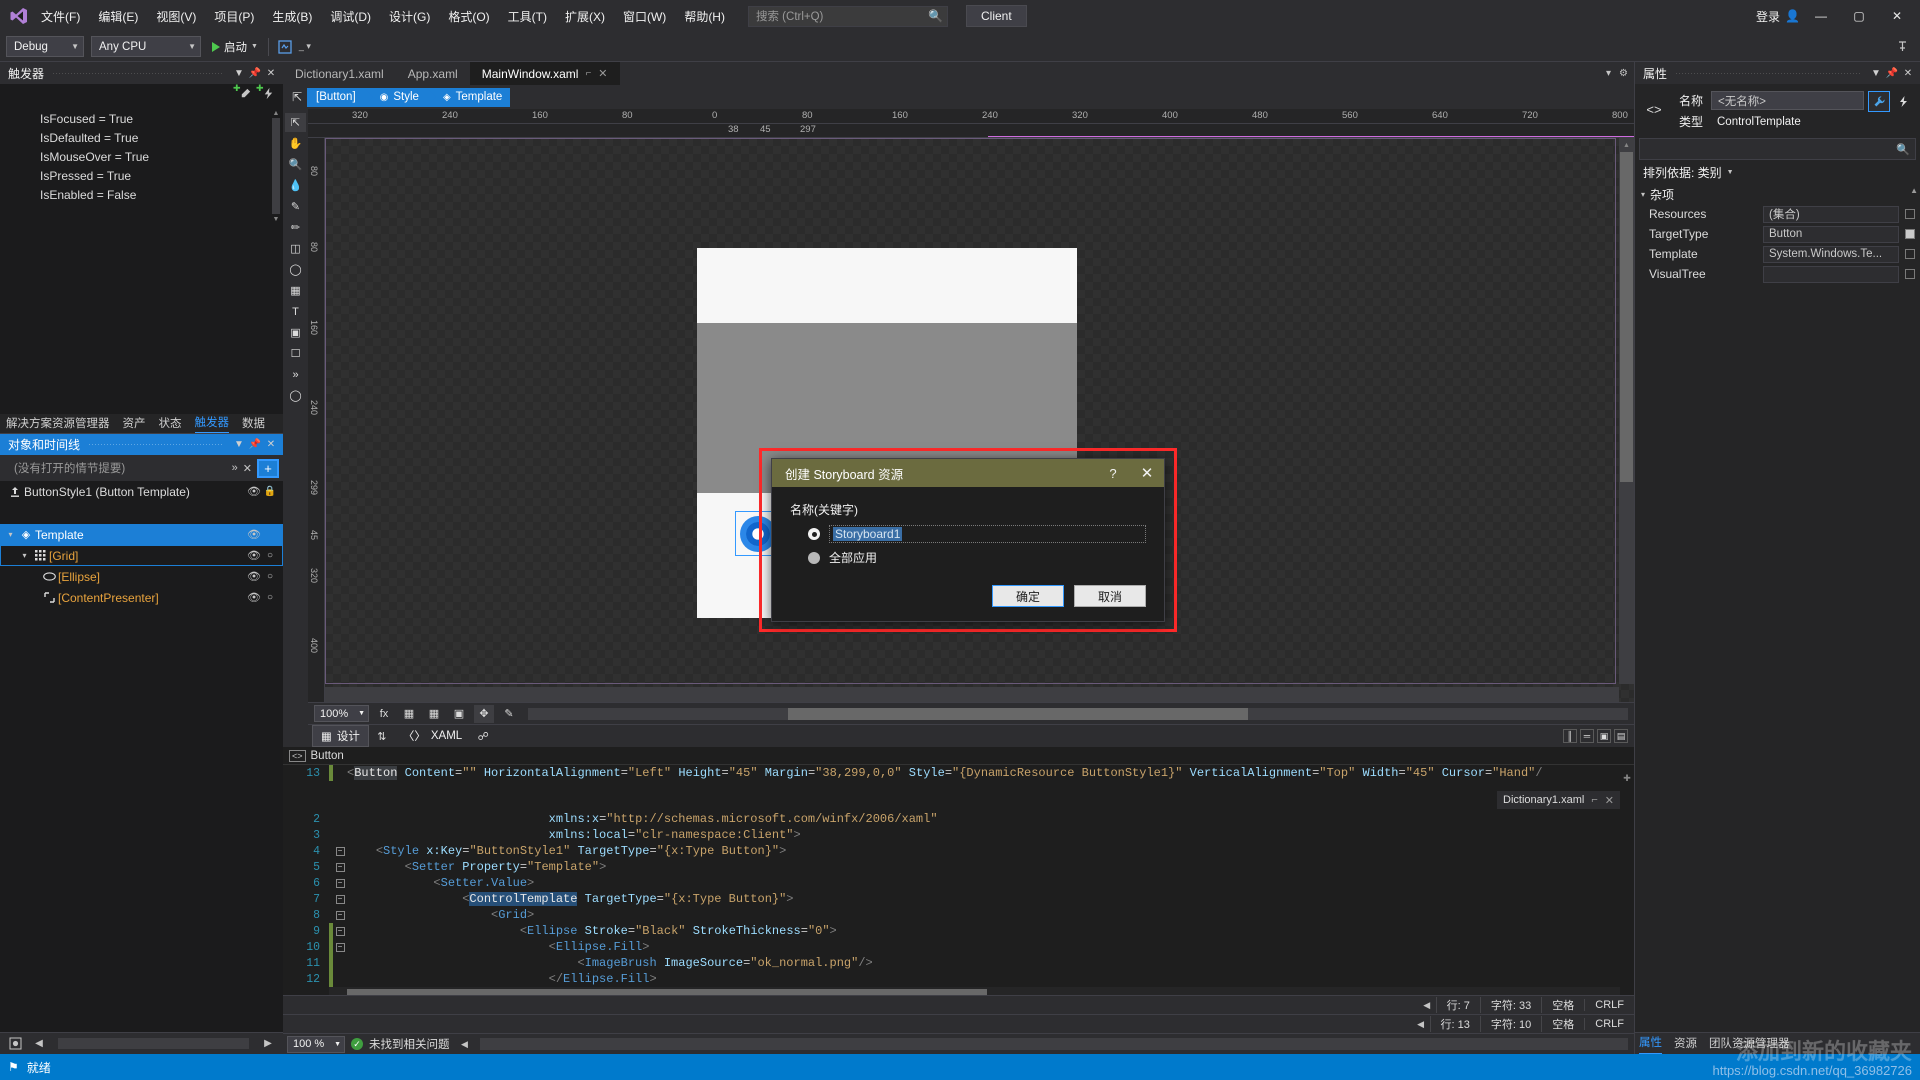 This screenshot has width=1920, height=1080. Describe the element at coordinates (10, 534) in the screenshot. I see `expander-icon: ▾` at that location.